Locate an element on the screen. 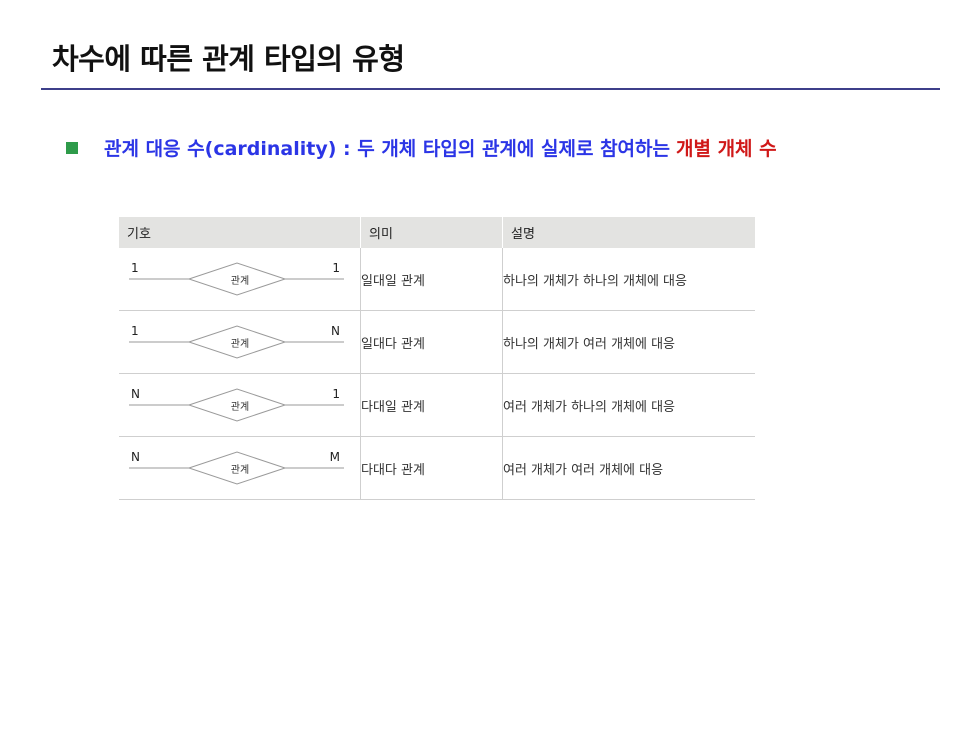 The width and height of the screenshot is (979, 733). table-row: N M 관계 다대다 관계 여러 개체가 여러 개체에 대응 is located at coordinates (437, 468).